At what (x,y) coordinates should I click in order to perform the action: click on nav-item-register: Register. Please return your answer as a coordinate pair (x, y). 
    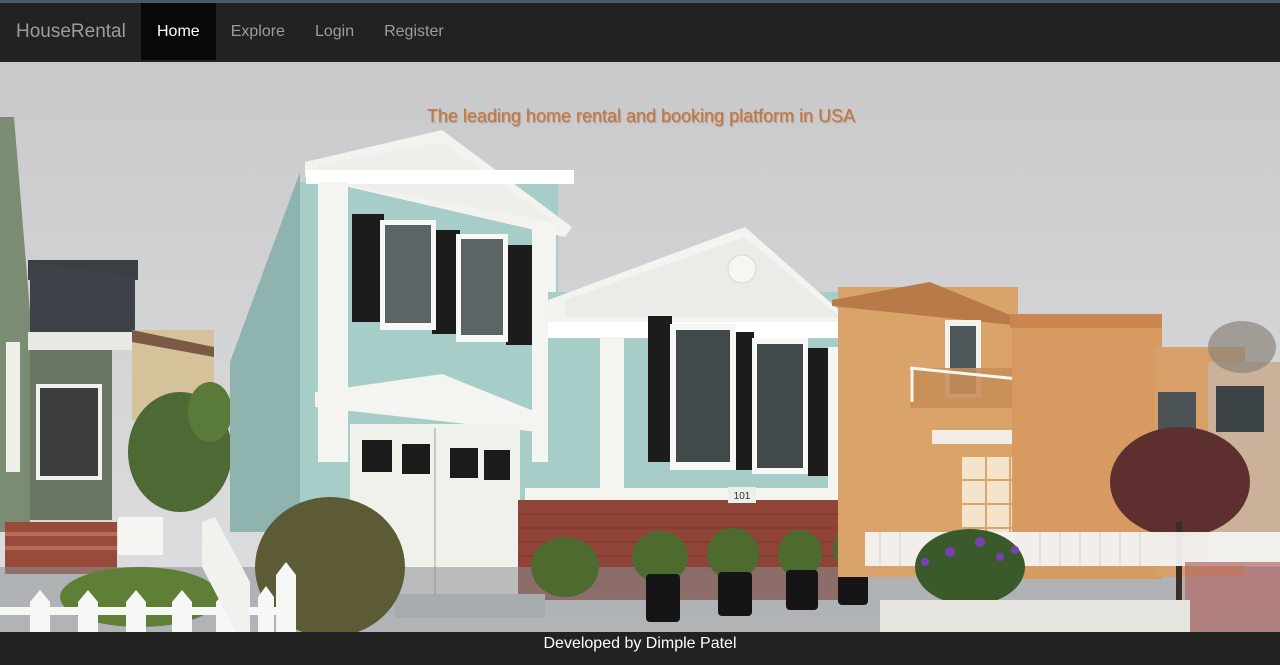
    Looking at the image, I should click on (414, 31).